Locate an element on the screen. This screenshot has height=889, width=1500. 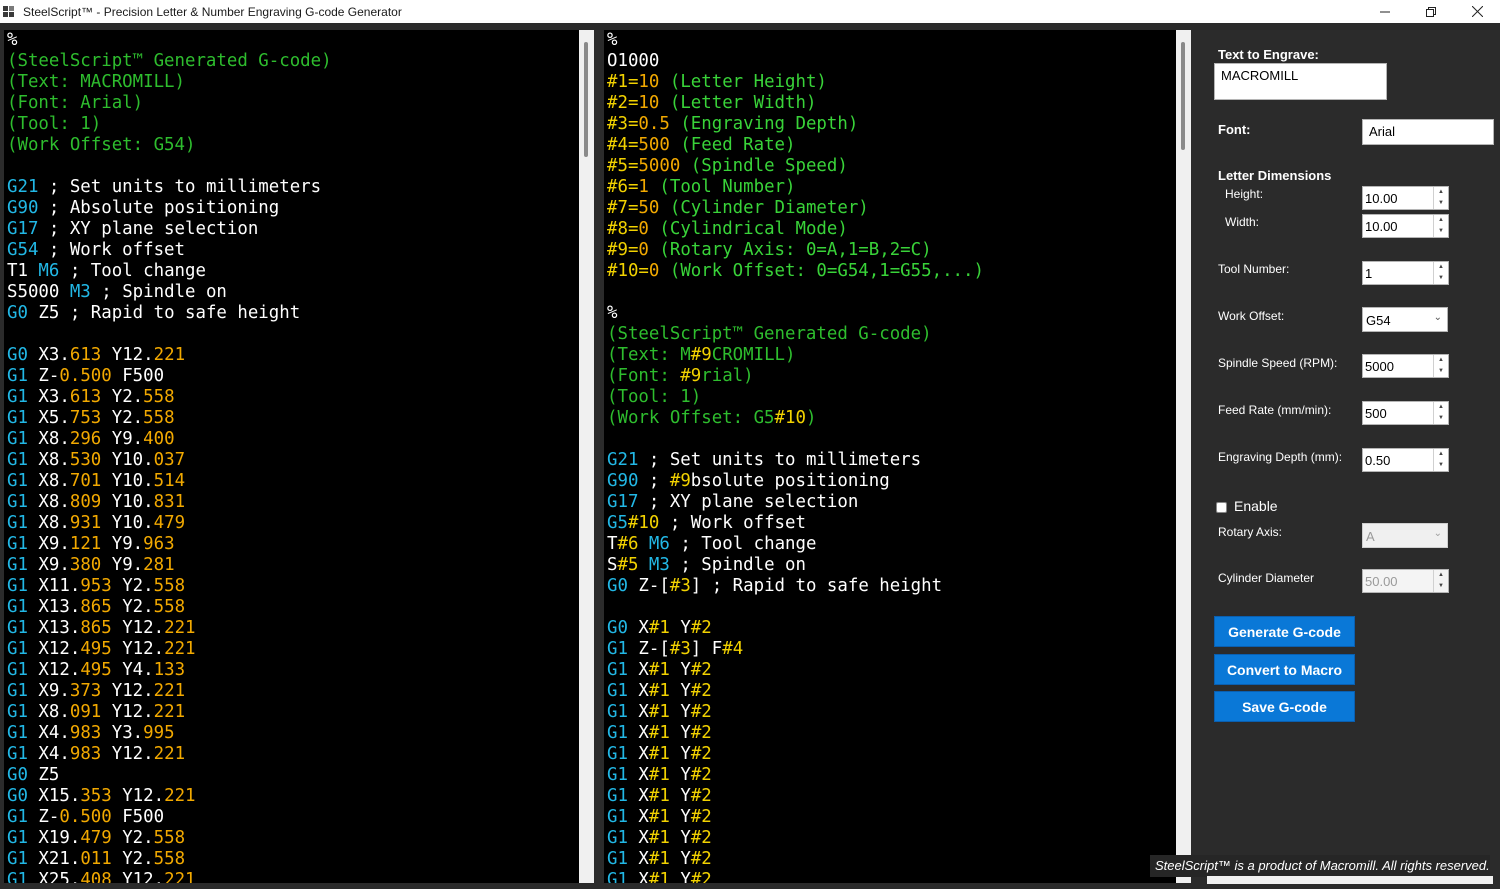
rotary-axis-select: A ⌄ is located at coordinates (1405, 535).